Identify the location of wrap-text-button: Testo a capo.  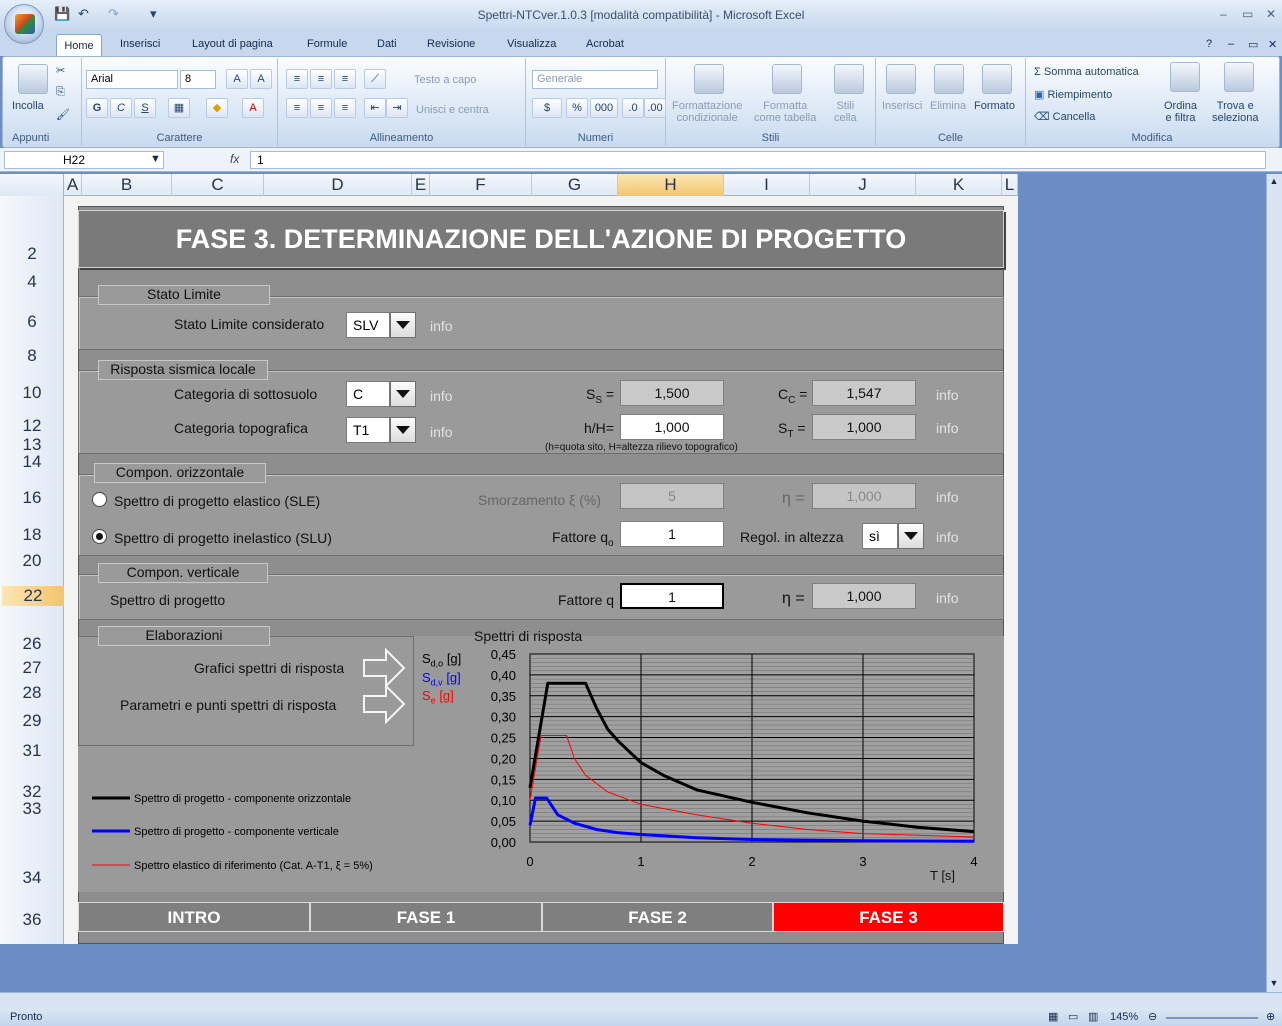
(445, 80).